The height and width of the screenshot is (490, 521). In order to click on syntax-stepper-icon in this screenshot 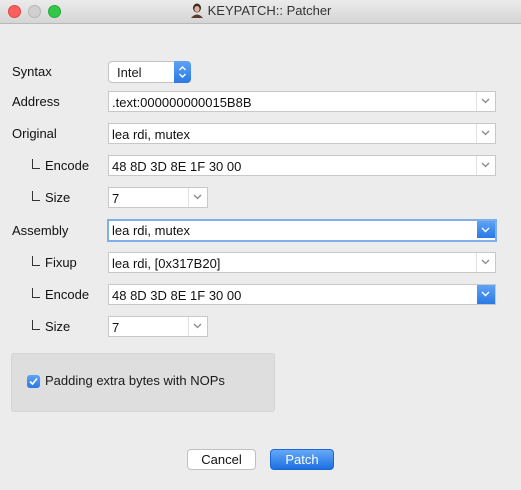, I will do `click(182, 72)`.